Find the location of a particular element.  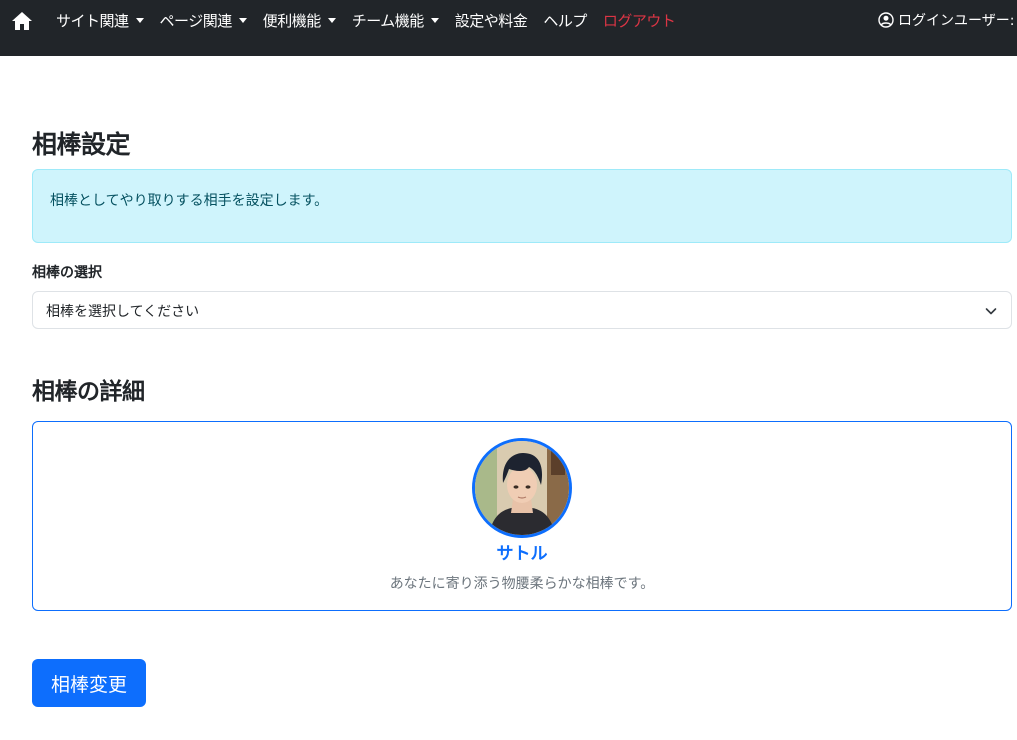

nav-menu: サイト関連 ページ関連 便利機能 チーム機能 設定や料金 ヘルプ ログアウト is located at coordinates (373, 20).